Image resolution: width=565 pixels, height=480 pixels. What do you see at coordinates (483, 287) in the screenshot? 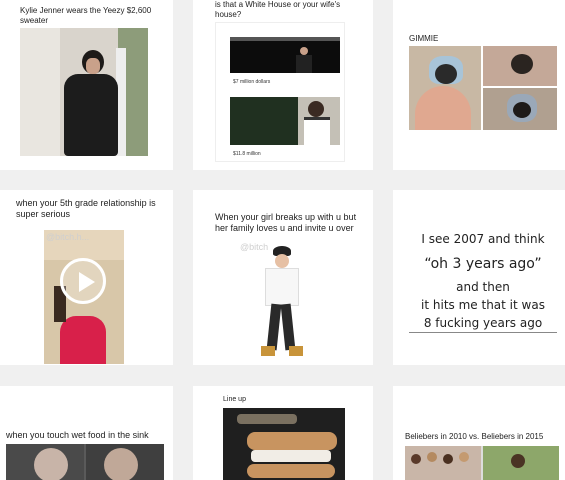
I see `quote-line: and then` at bounding box center [483, 287].